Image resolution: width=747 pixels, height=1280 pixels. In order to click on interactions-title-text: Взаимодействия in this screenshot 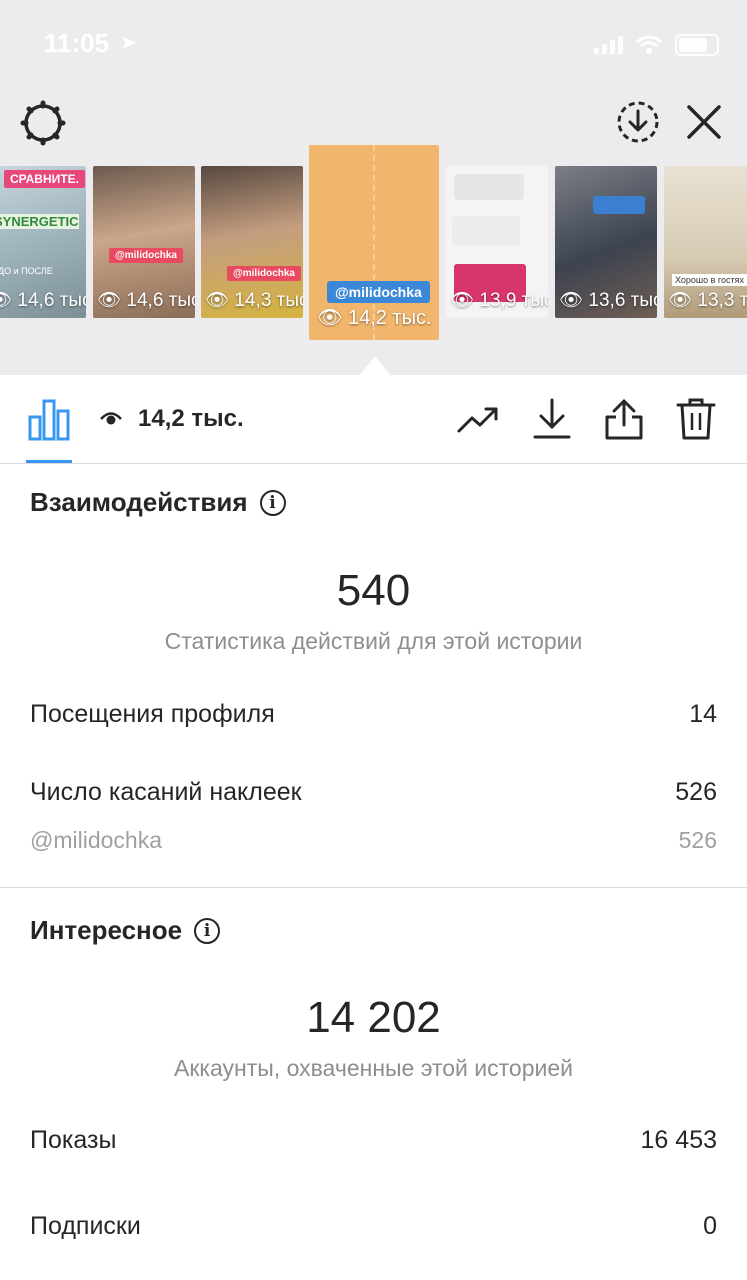, I will do `click(139, 502)`.